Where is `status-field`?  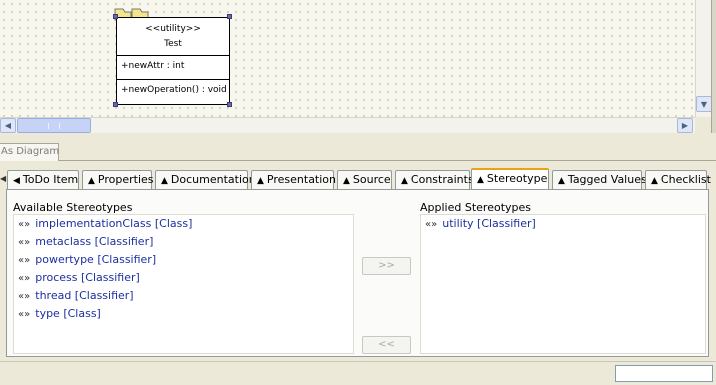
status-field is located at coordinates (664, 373).